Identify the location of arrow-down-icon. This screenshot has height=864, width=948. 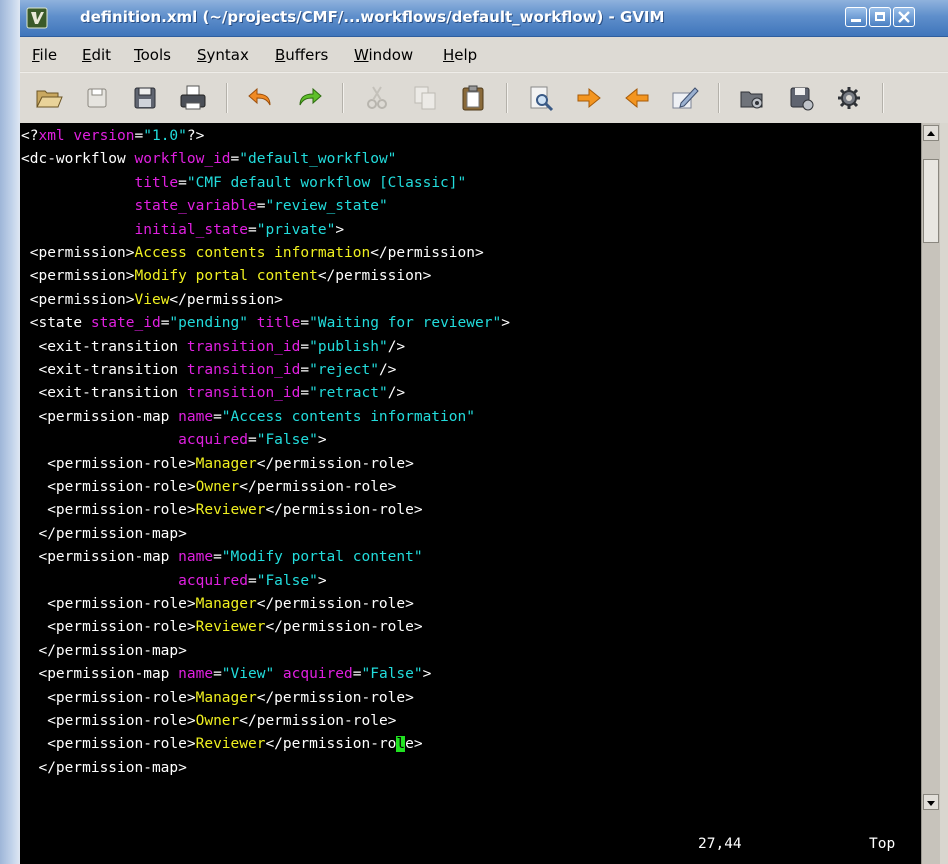
(931, 803).